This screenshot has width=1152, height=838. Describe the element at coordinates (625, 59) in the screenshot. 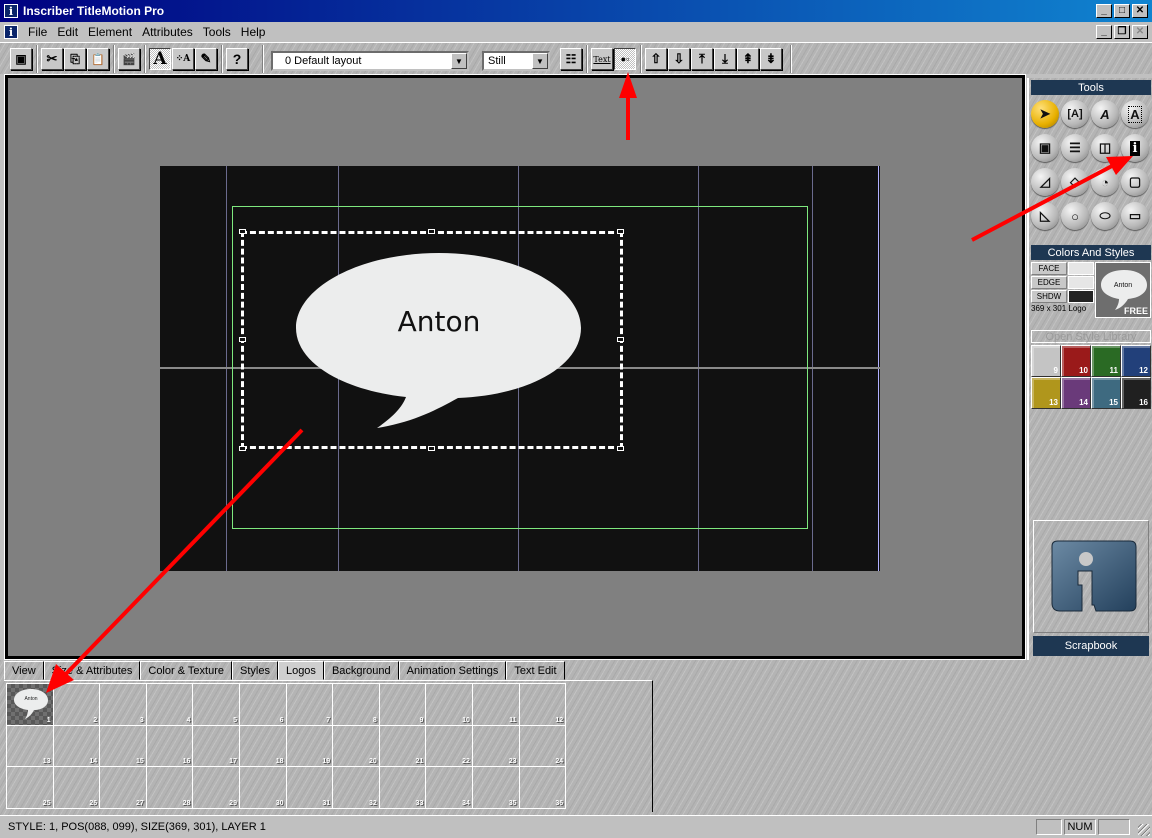

I see `shape-mode-button: ●▫` at that location.